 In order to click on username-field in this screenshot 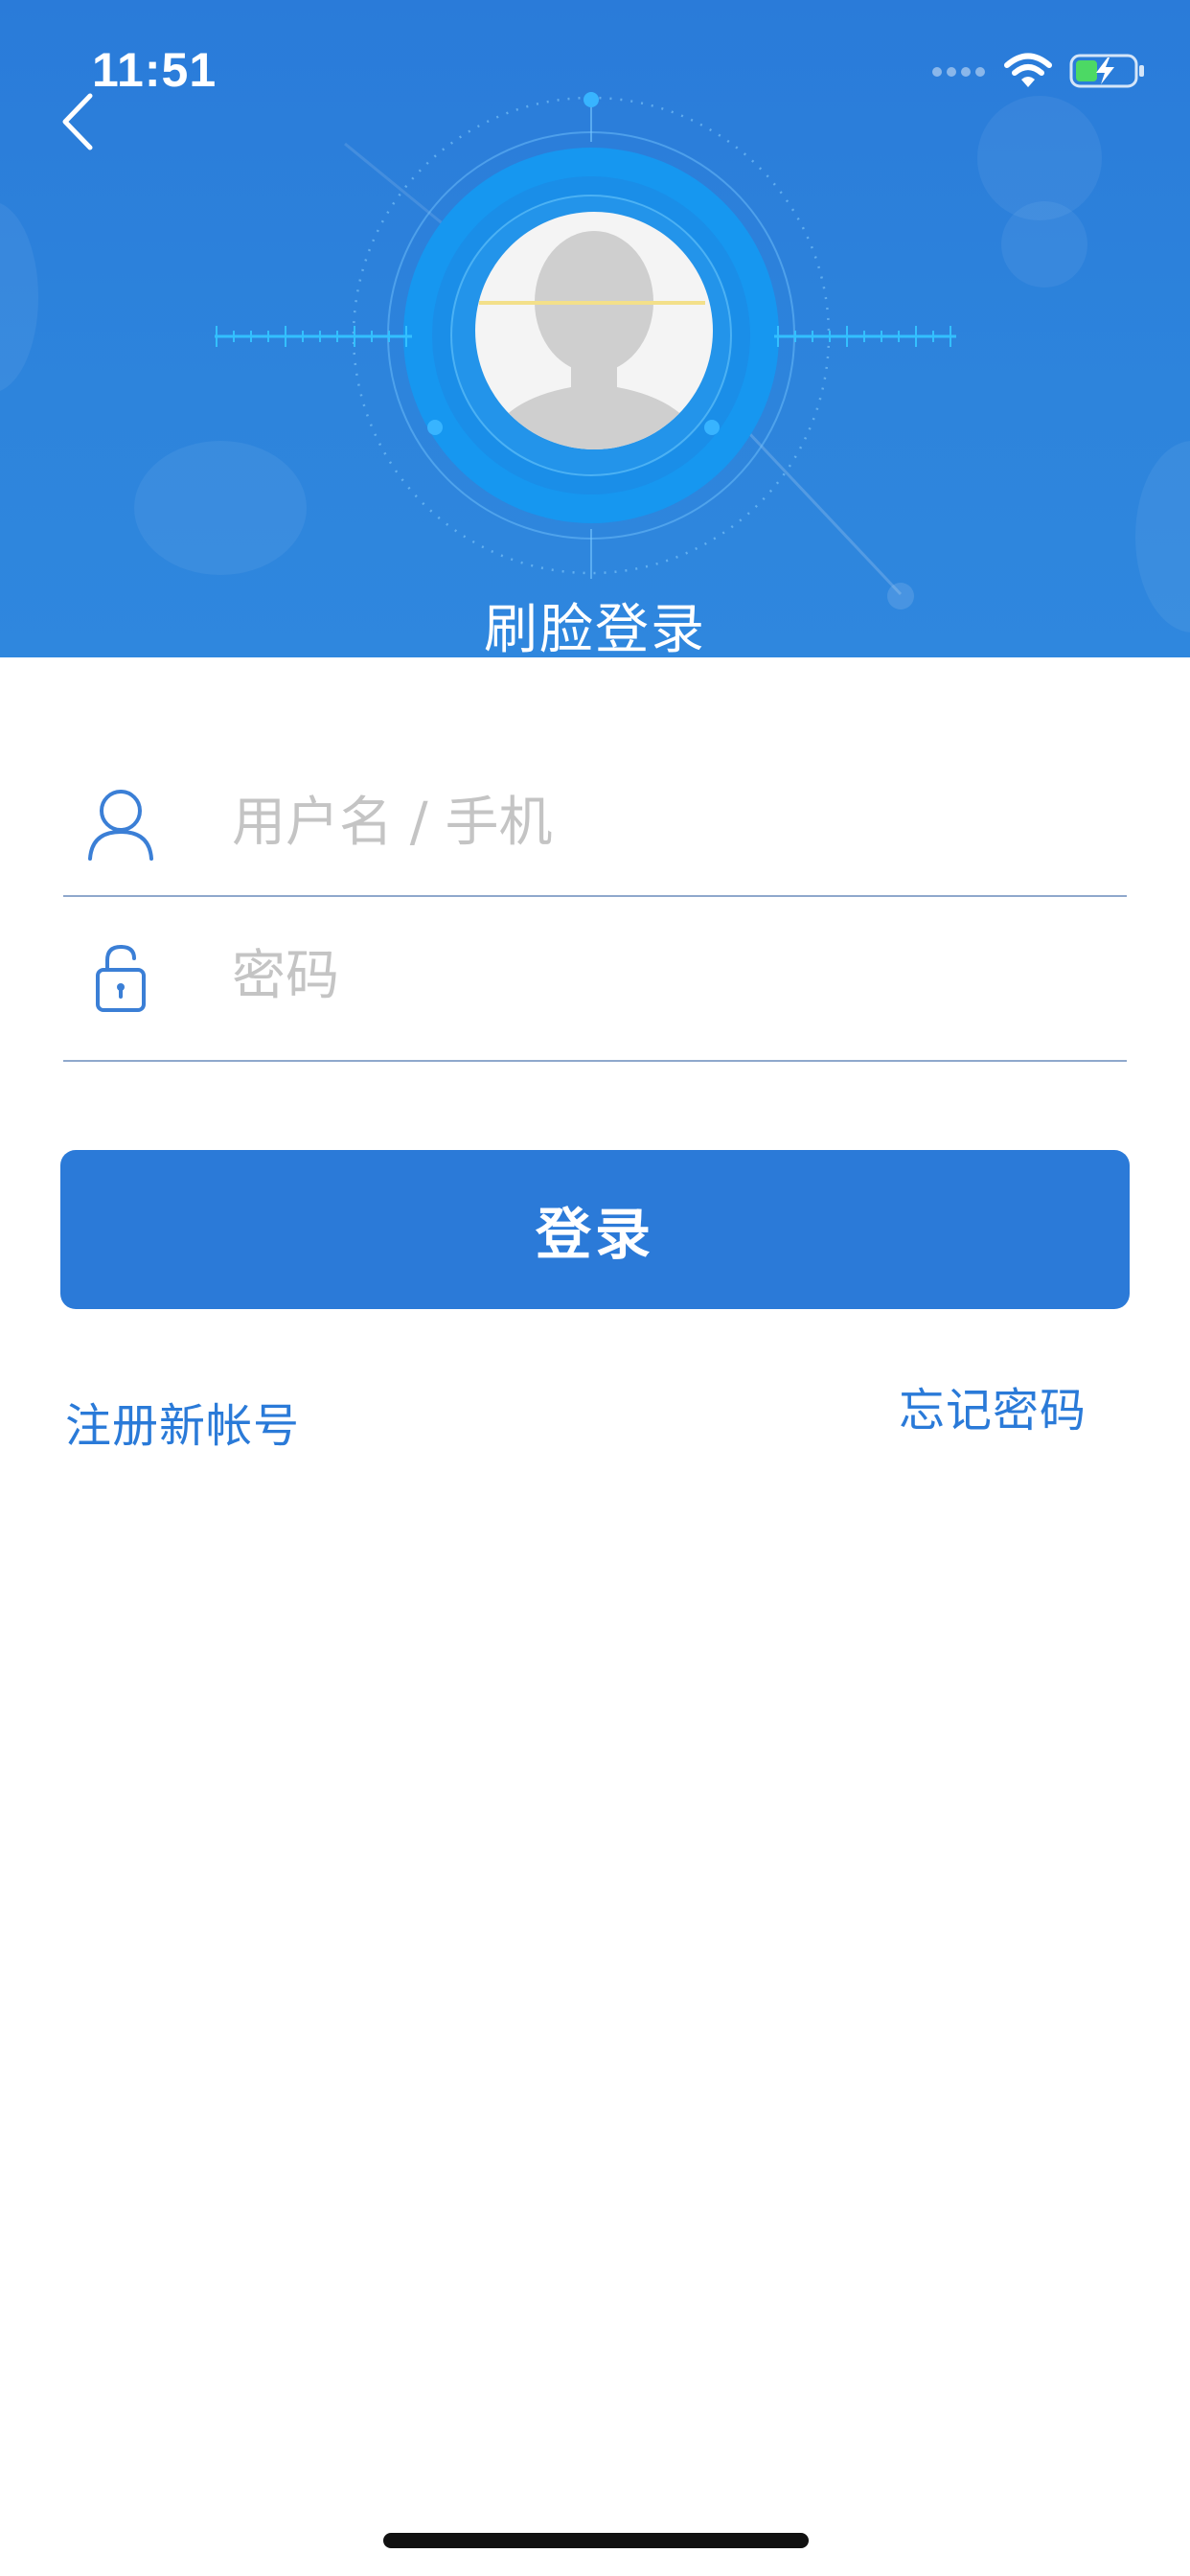, I will do `click(595, 827)`.